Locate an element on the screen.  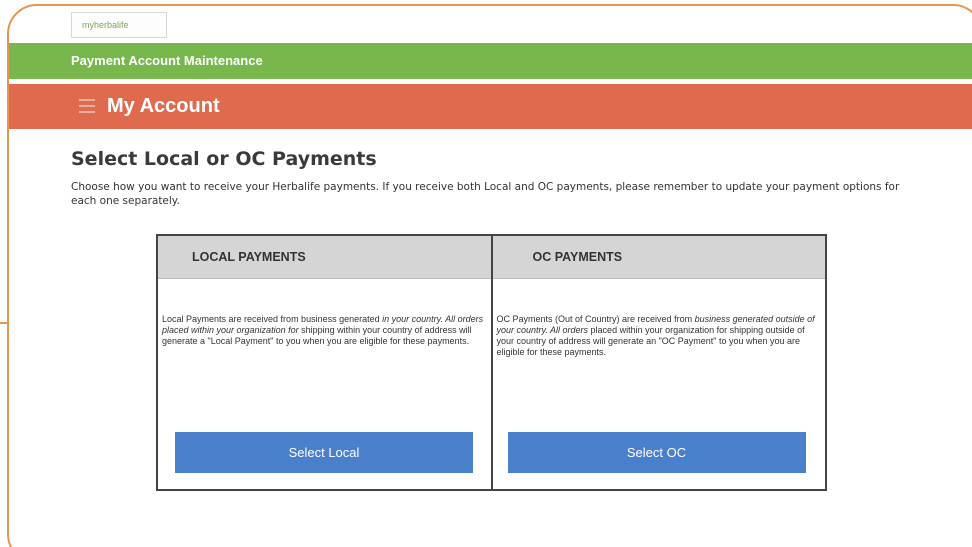
logo: myherbalife is located at coordinates (119, 25).